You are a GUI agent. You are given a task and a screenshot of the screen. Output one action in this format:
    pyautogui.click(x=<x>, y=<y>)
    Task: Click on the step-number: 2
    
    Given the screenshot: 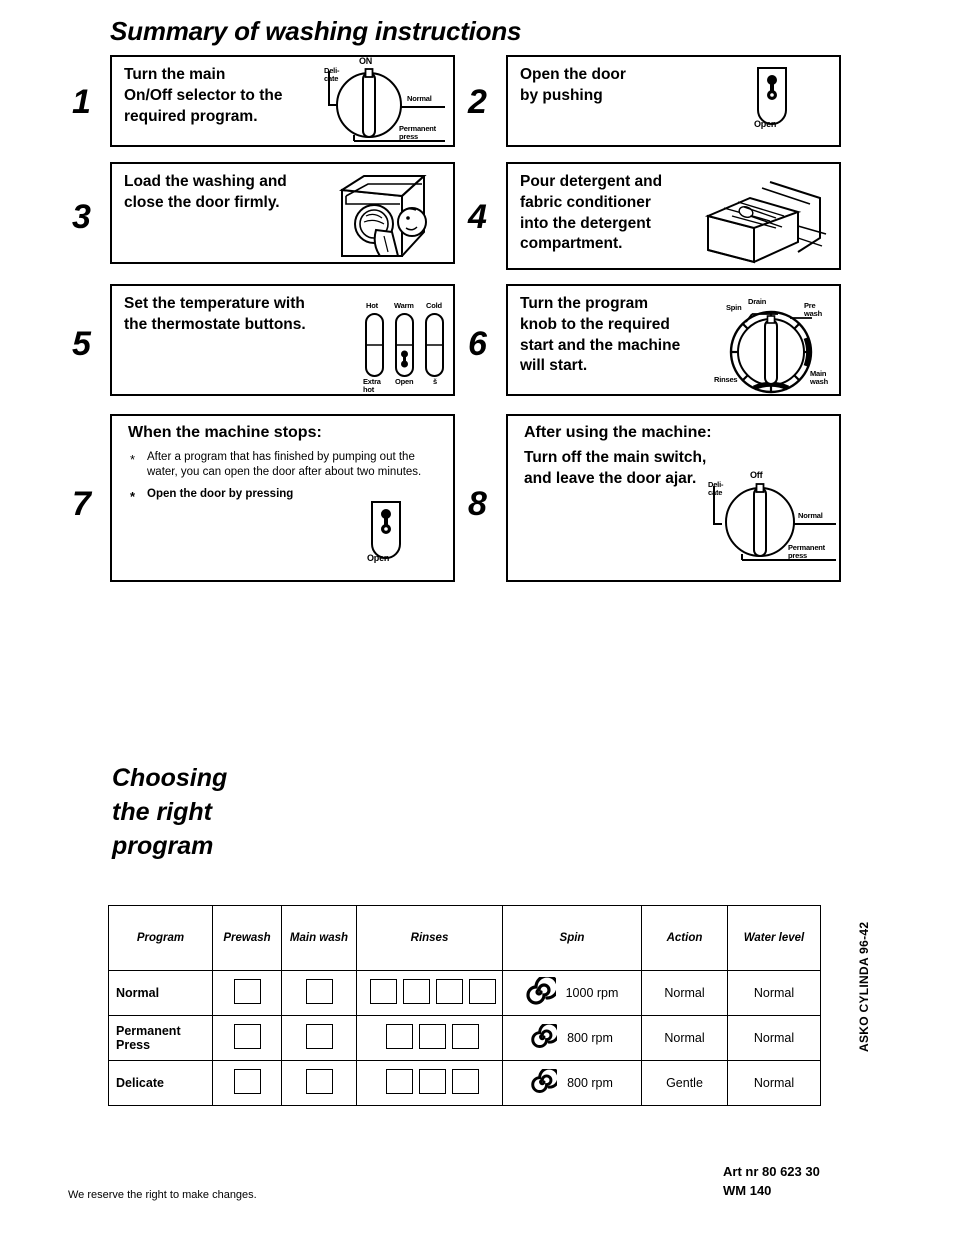 What is the action you would take?
    pyautogui.click(x=477, y=102)
    